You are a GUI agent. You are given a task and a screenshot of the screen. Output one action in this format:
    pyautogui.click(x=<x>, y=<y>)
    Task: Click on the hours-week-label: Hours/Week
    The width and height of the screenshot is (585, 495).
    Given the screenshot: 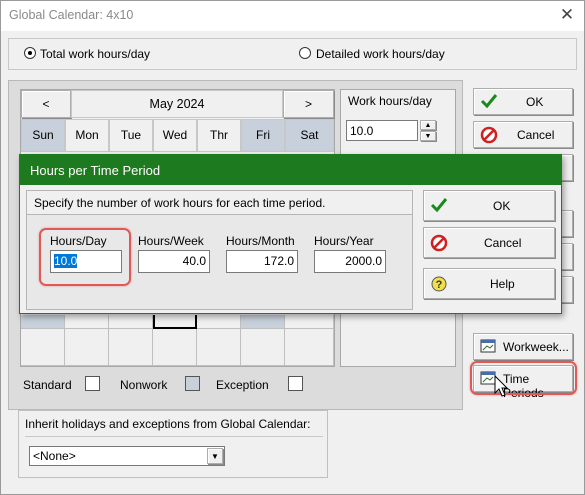 What is the action you would take?
    pyautogui.click(x=171, y=241)
    